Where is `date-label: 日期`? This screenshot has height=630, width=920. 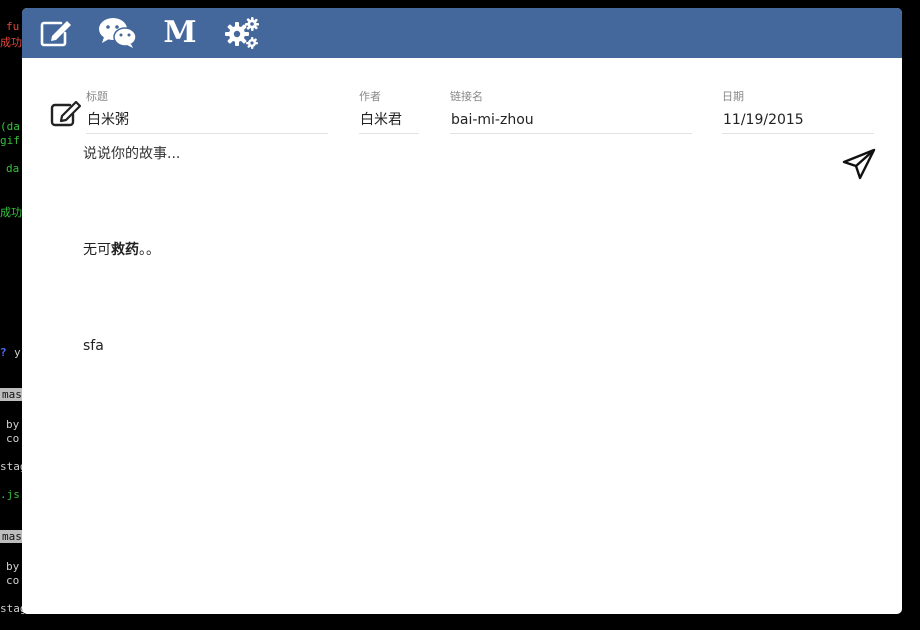 date-label: 日期 is located at coordinates (733, 96).